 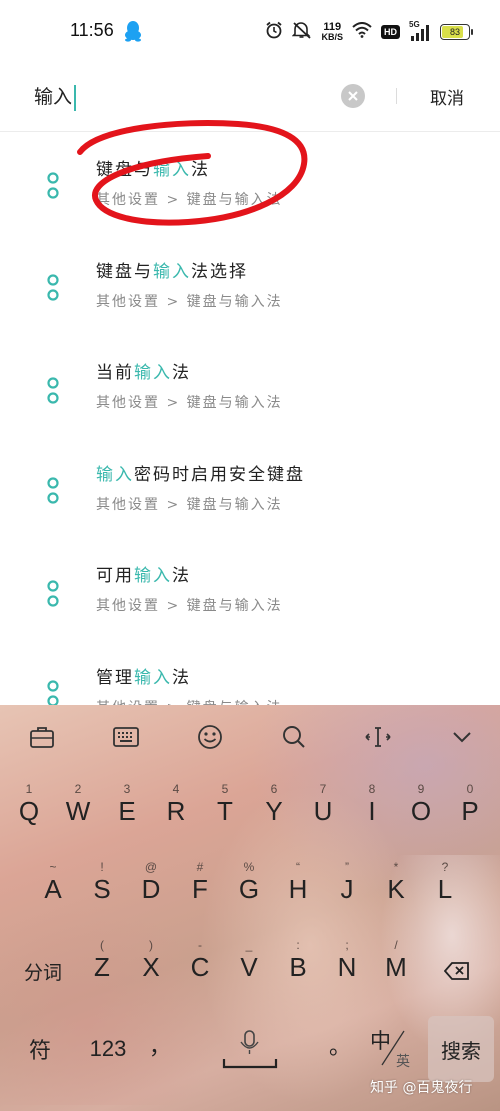 I want to click on key-g: % G, so click(x=249, y=892).